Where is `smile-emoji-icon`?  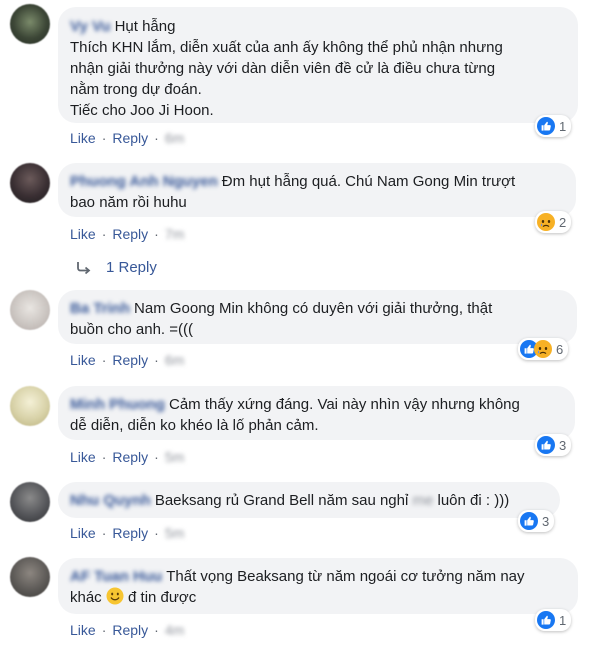 smile-emoji-icon is located at coordinates (115, 596).